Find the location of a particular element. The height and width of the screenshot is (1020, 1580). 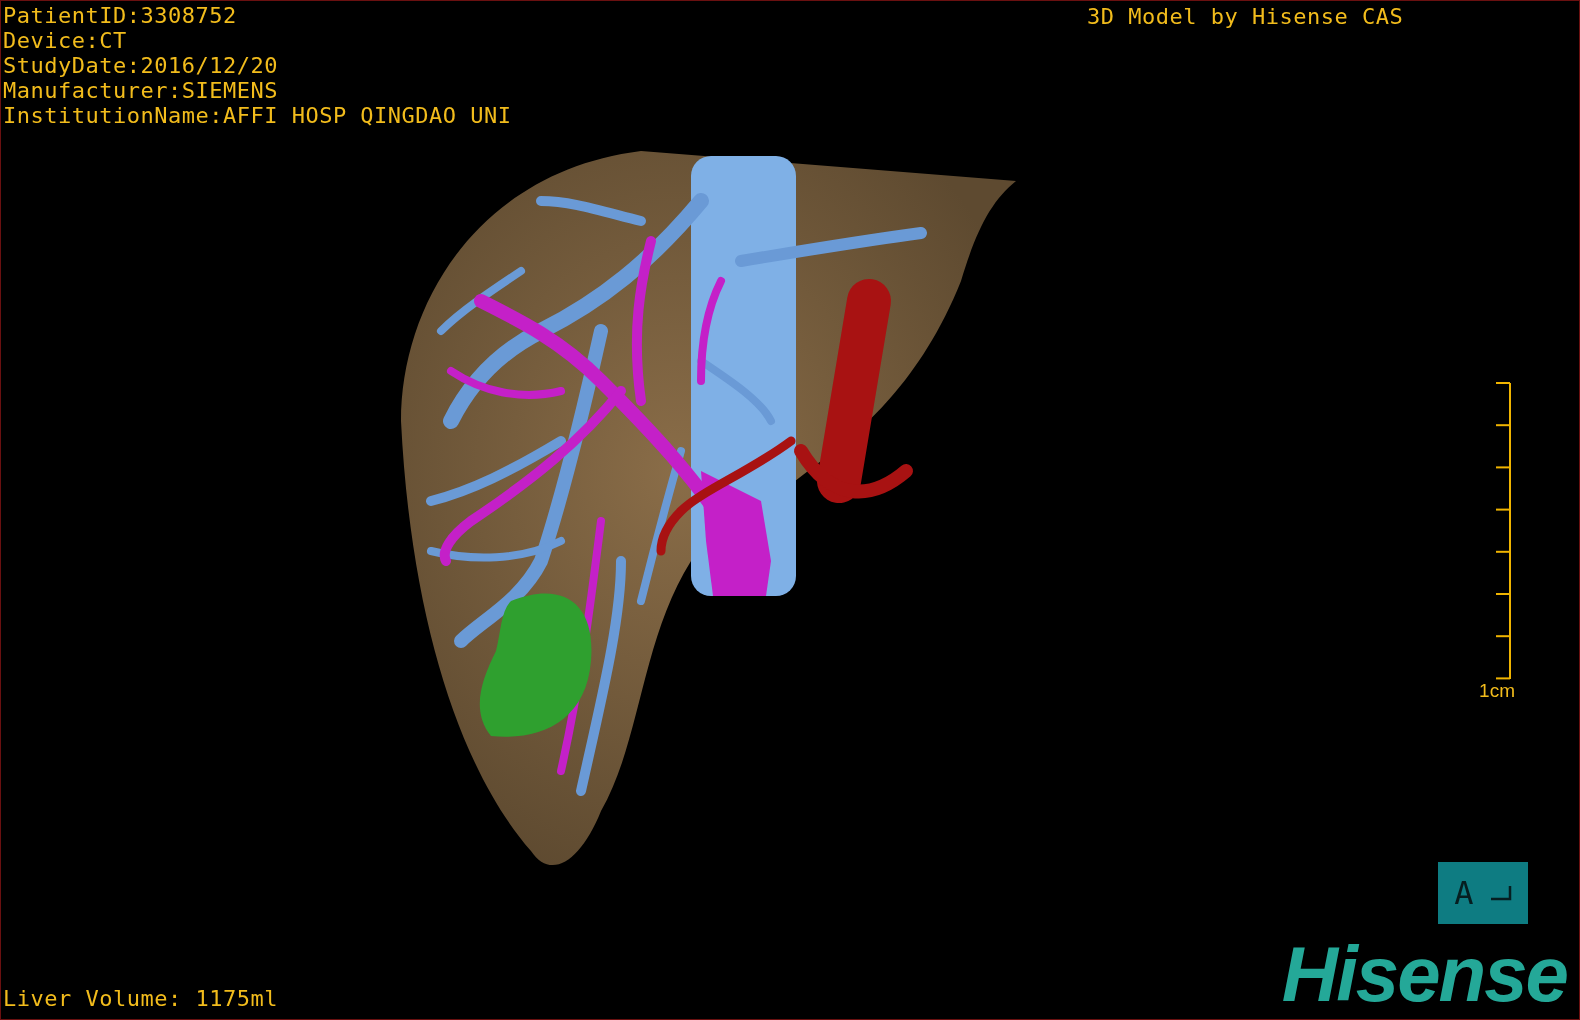

patient-info-text: StudyDate:2016/12/20 is located at coordinates (141, 65).